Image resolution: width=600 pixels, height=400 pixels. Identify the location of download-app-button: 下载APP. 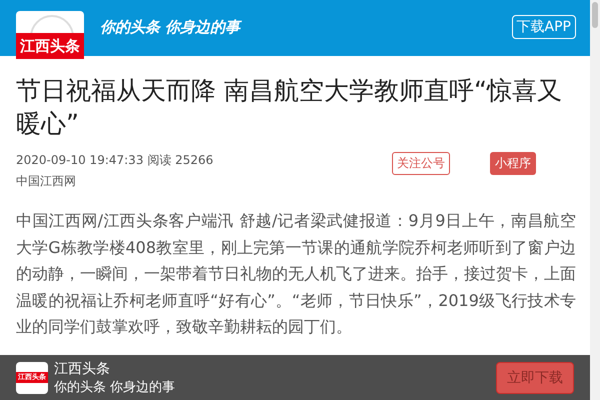
(544, 27).